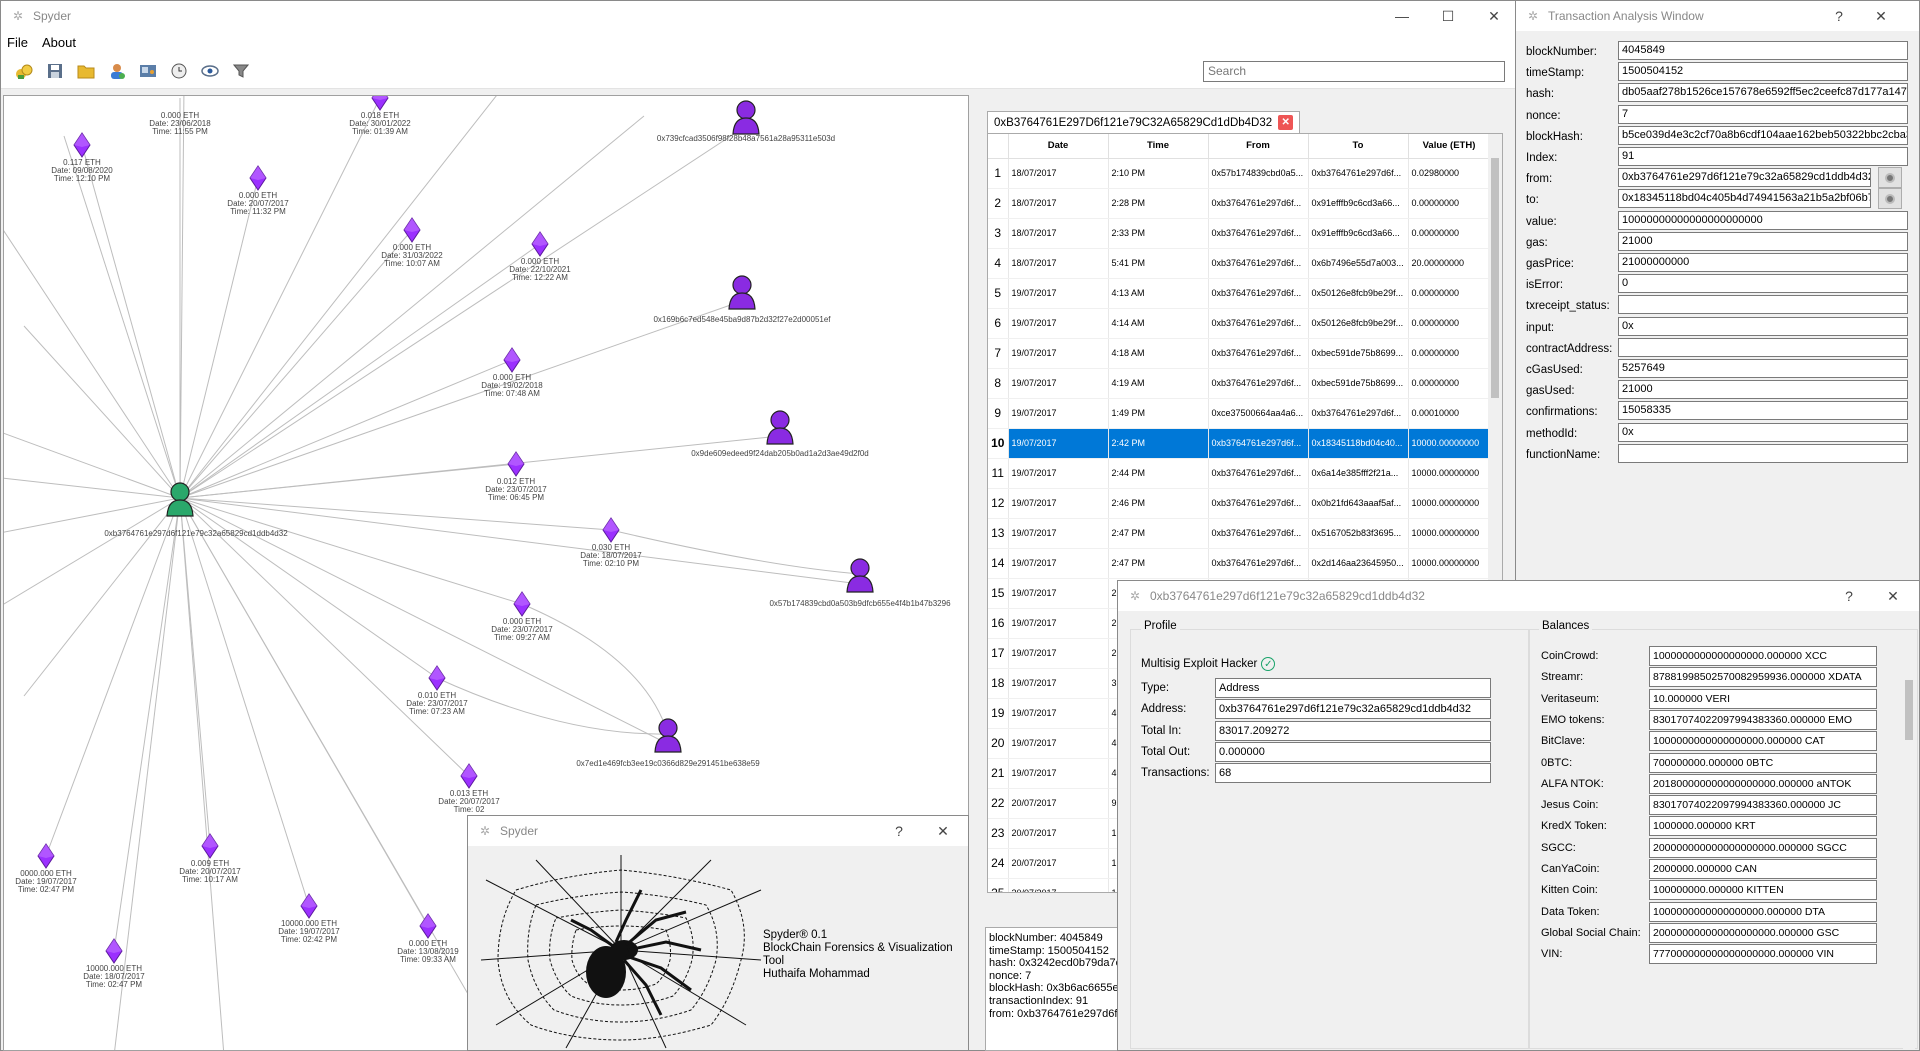 The height and width of the screenshot is (1051, 1920). What do you see at coordinates (1763, 805) in the screenshot?
I see `balance-input: 83017074022097994383360.000000 JC` at bounding box center [1763, 805].